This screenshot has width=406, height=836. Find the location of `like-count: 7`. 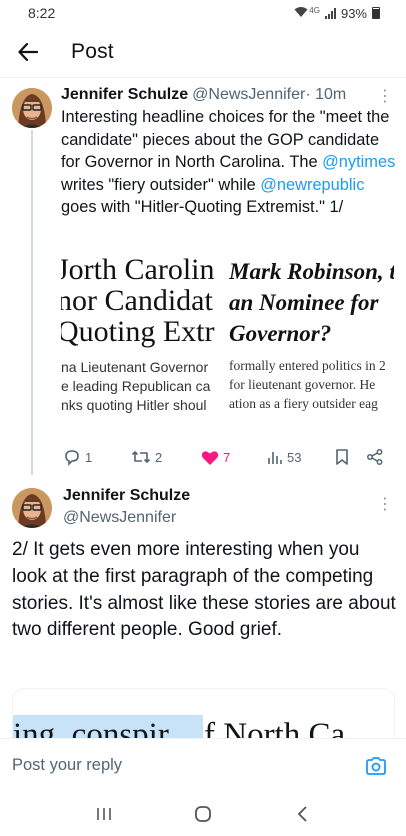

like-count: 7 is located at coordinates (227, 457).